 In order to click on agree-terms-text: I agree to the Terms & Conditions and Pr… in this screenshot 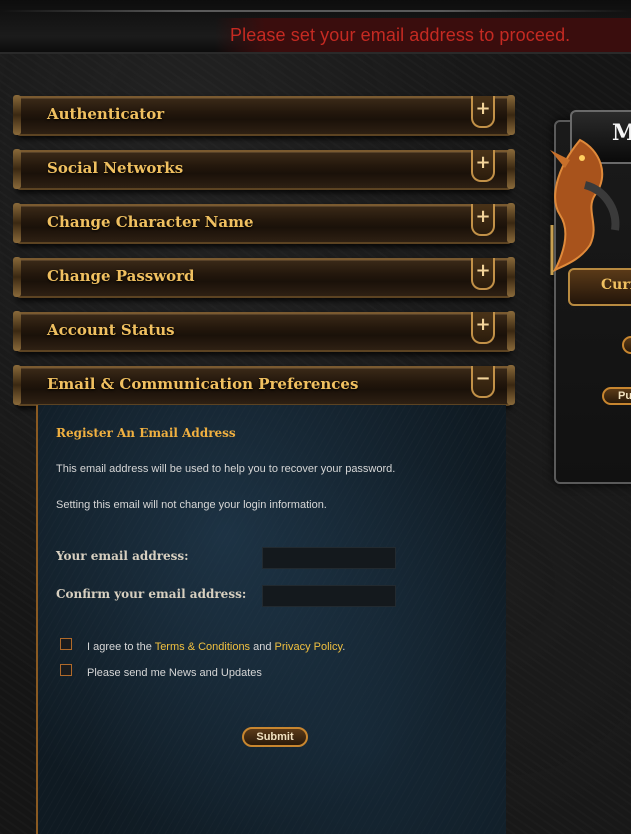, I will do `click(216, 647)`.